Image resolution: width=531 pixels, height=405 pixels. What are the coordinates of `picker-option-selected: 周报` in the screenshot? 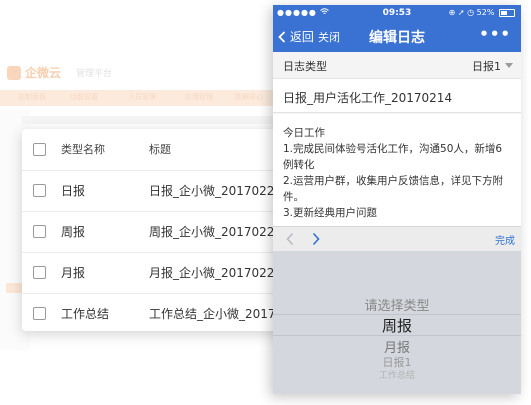 It's located at (397, 325).